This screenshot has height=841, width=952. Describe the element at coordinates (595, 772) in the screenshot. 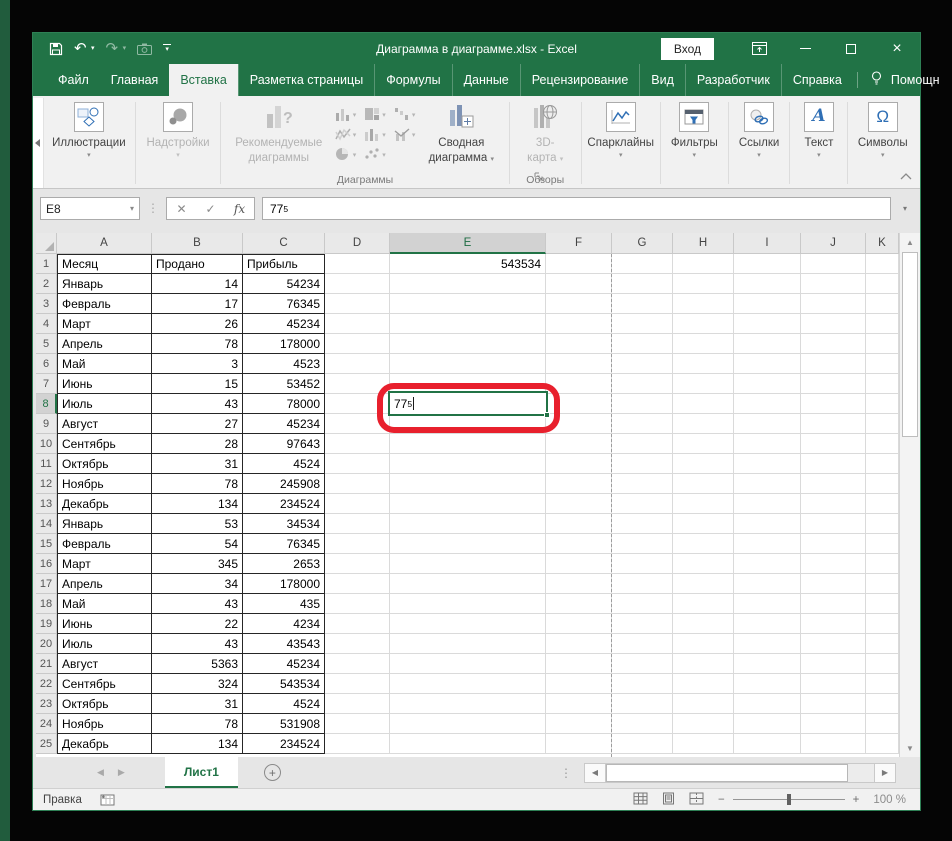

I see `scroll-left-icon: ◀` at that location.